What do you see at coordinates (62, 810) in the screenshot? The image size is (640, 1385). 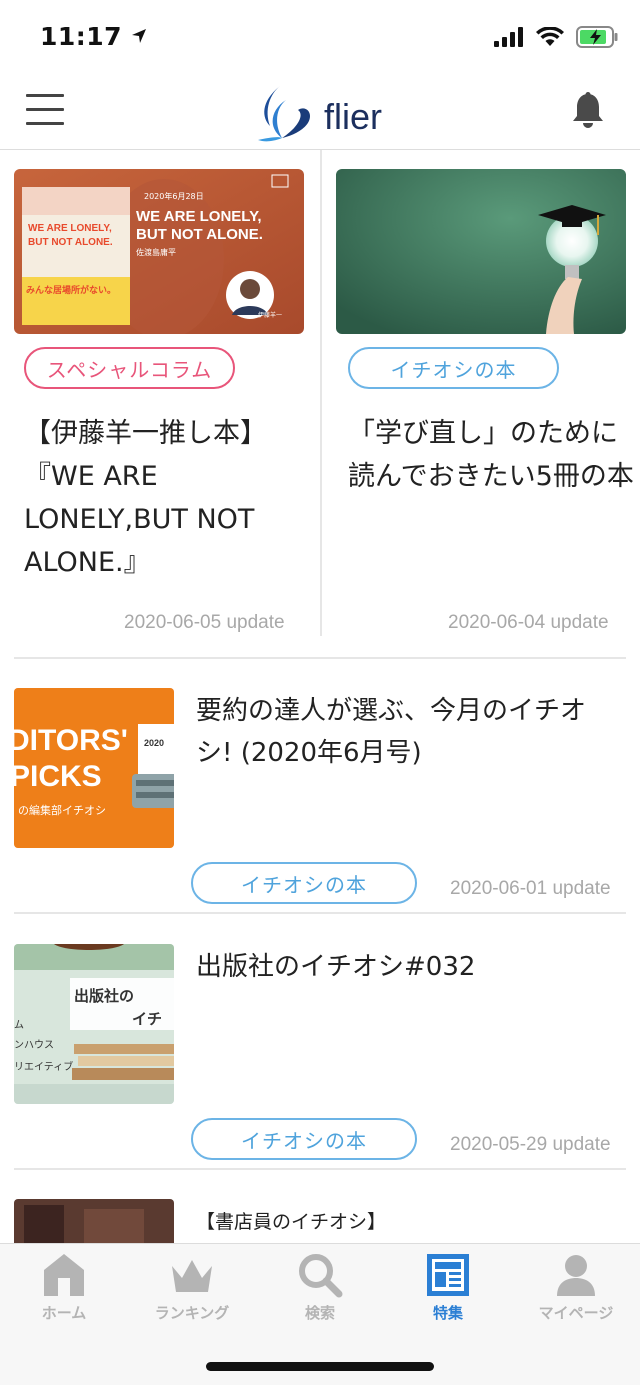 I see `svg-text: の編集部イチオシ` at bounding box center [62, 810].